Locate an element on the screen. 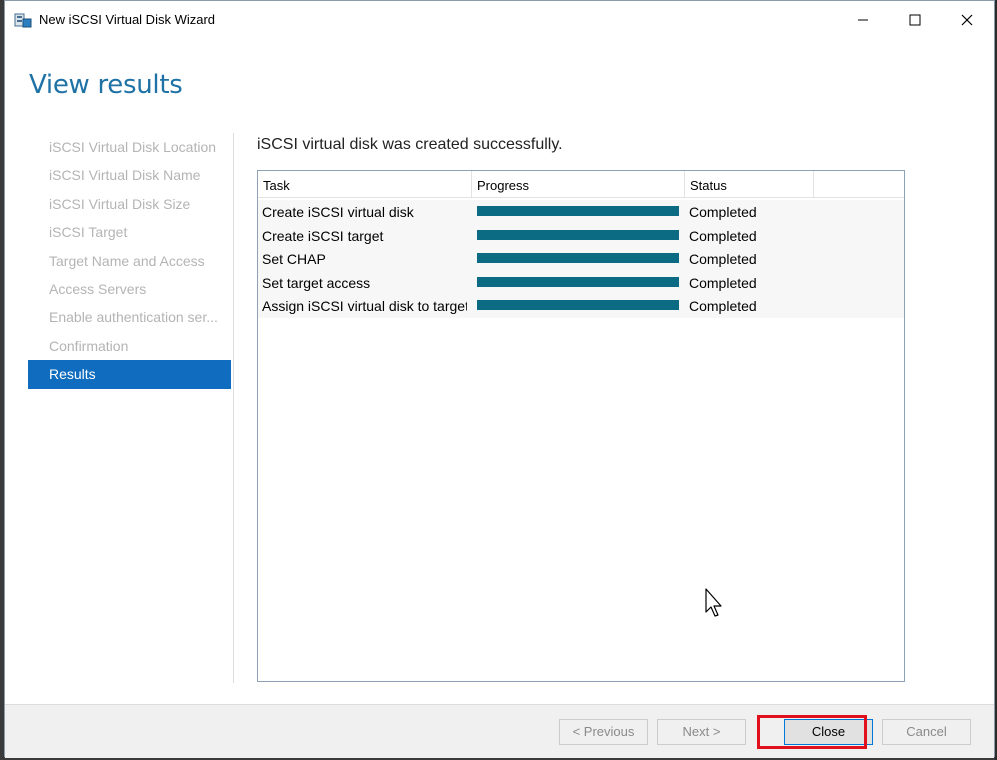 This screenshot has height=760, width=997. page-title: View results is located at coordinates (106, 85).